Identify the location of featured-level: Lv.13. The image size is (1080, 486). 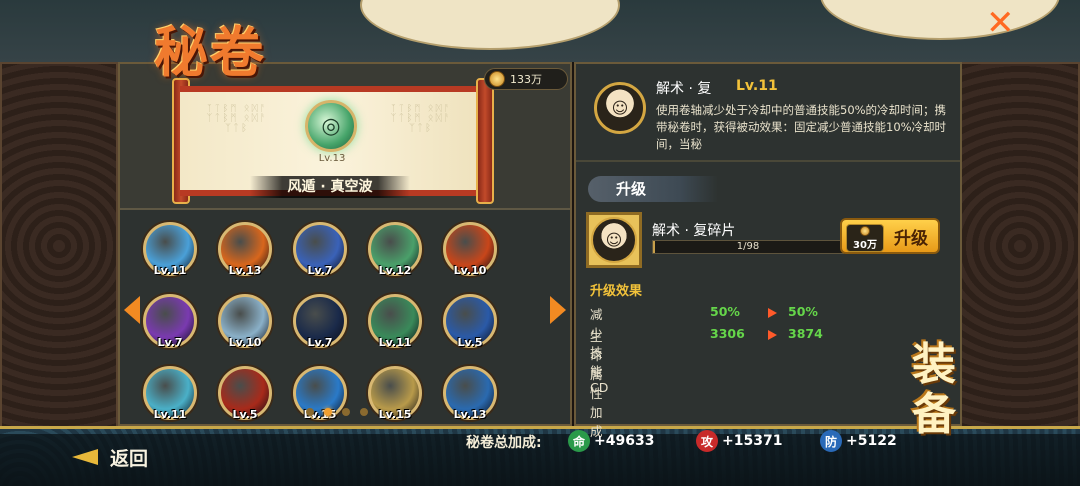
(332, 158).